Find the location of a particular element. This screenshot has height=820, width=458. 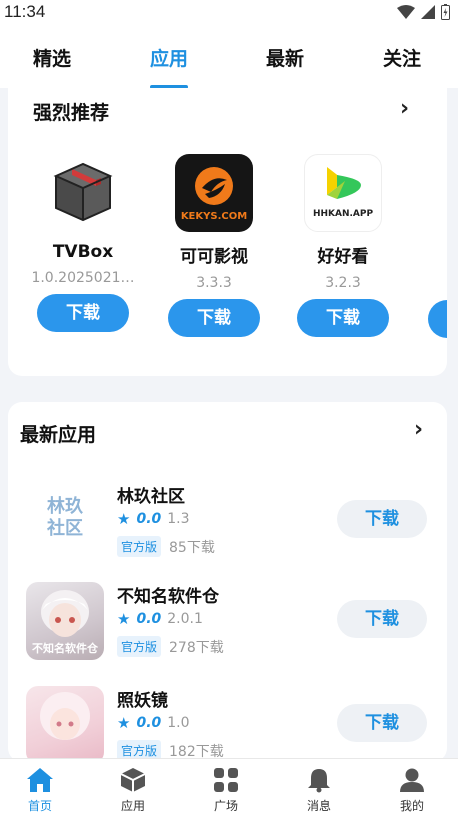

app-meta: ★ 0.0 2.0.1 is located at coordinates (160, 619).